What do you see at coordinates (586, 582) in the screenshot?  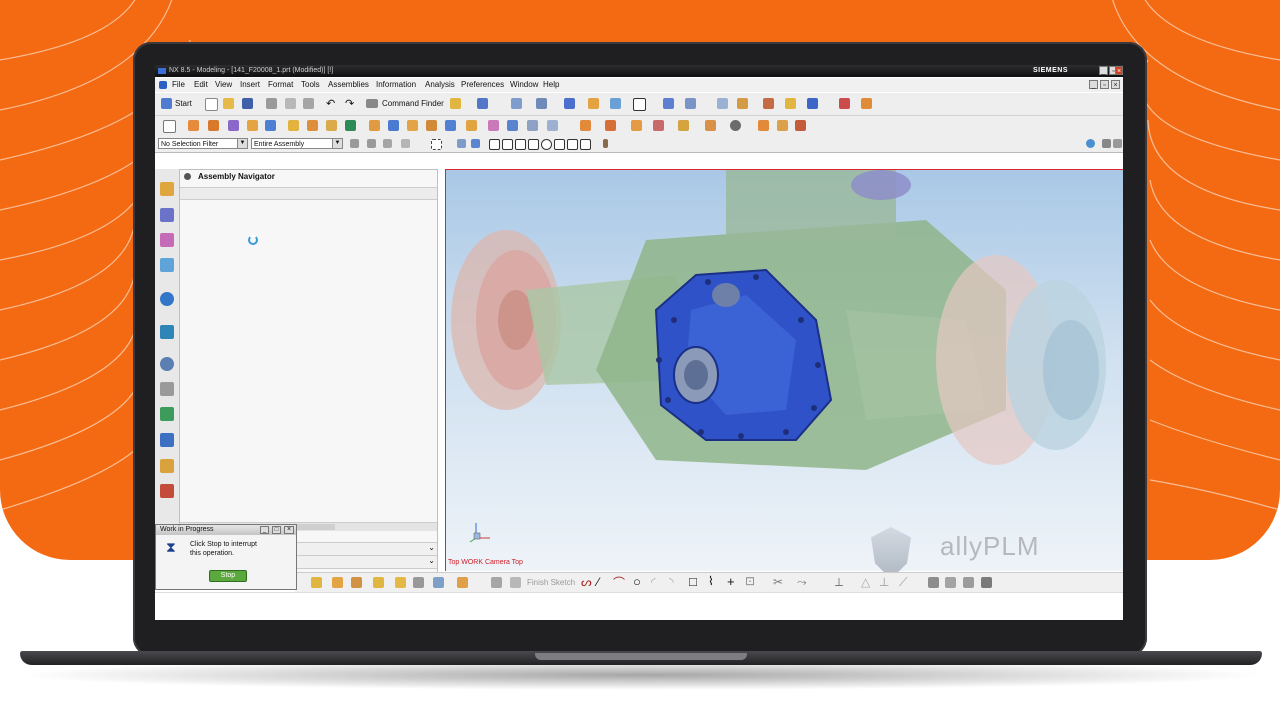 I see `profile-icon: ᔕ` at bounding box center [586, 582].